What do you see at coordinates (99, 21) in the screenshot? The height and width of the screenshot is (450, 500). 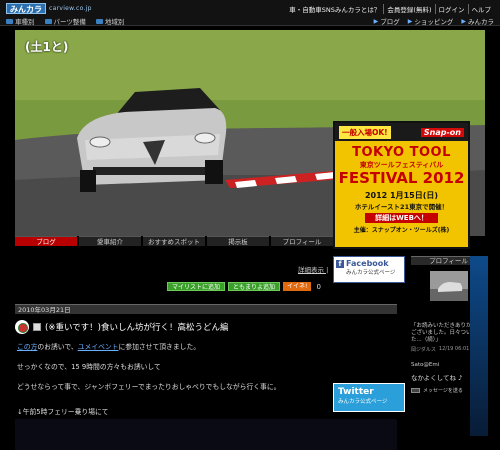 I see `map-icon` at bounding box center [99, 21].